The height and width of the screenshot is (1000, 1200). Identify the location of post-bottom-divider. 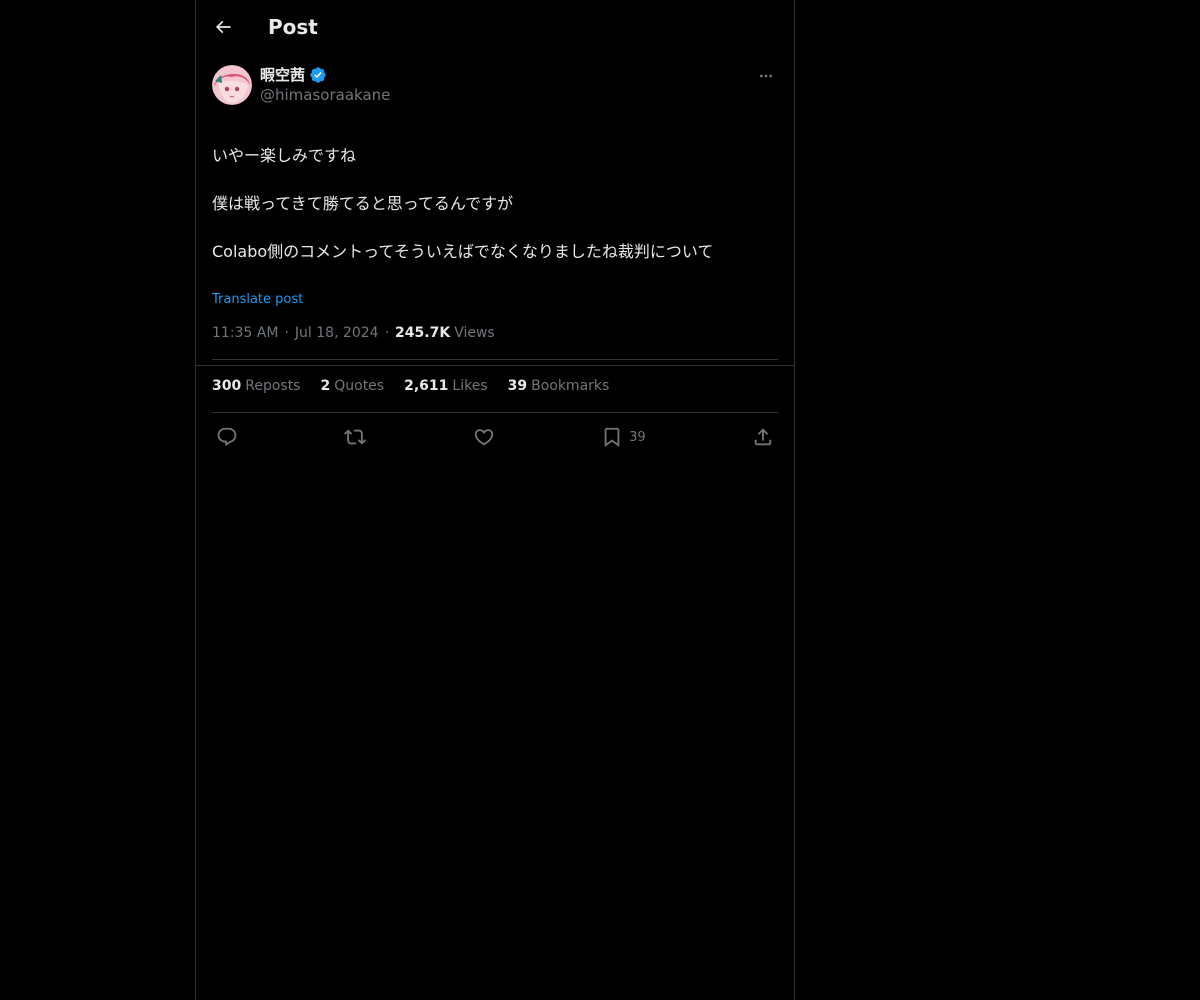
(495, 365).